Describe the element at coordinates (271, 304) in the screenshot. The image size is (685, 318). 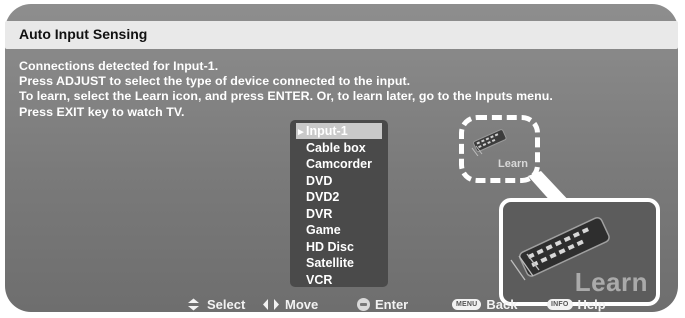
I see `left-right-arrows-icon` at that location.